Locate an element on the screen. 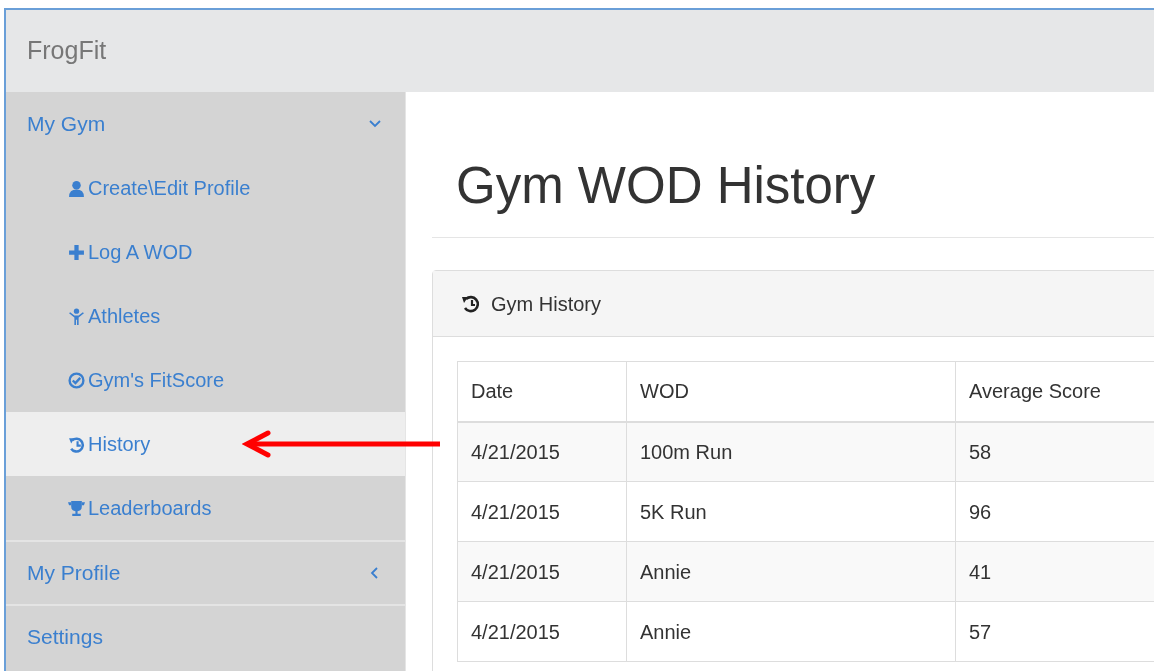 The image size is (1154, 671). sidebar-label: Settings is located at coordinates (65, 637).